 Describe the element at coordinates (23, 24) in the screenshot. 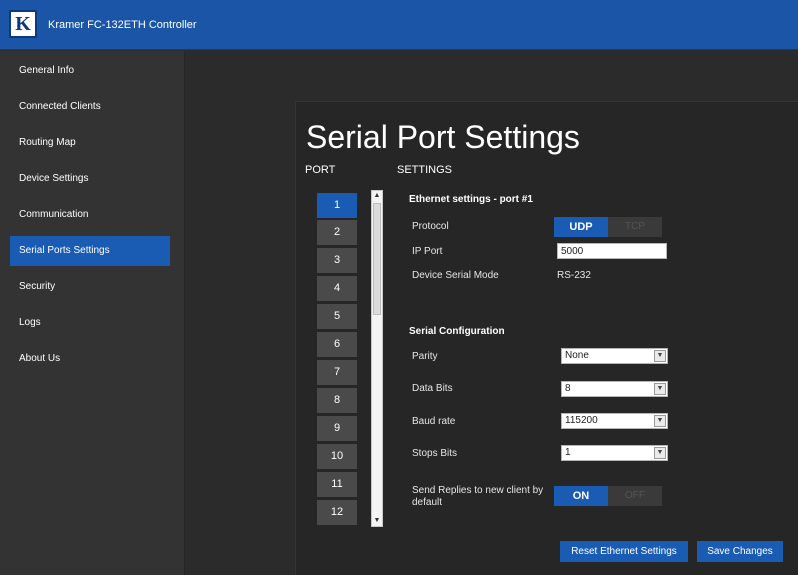

I see `kramer-logo-icon: K` at that location.